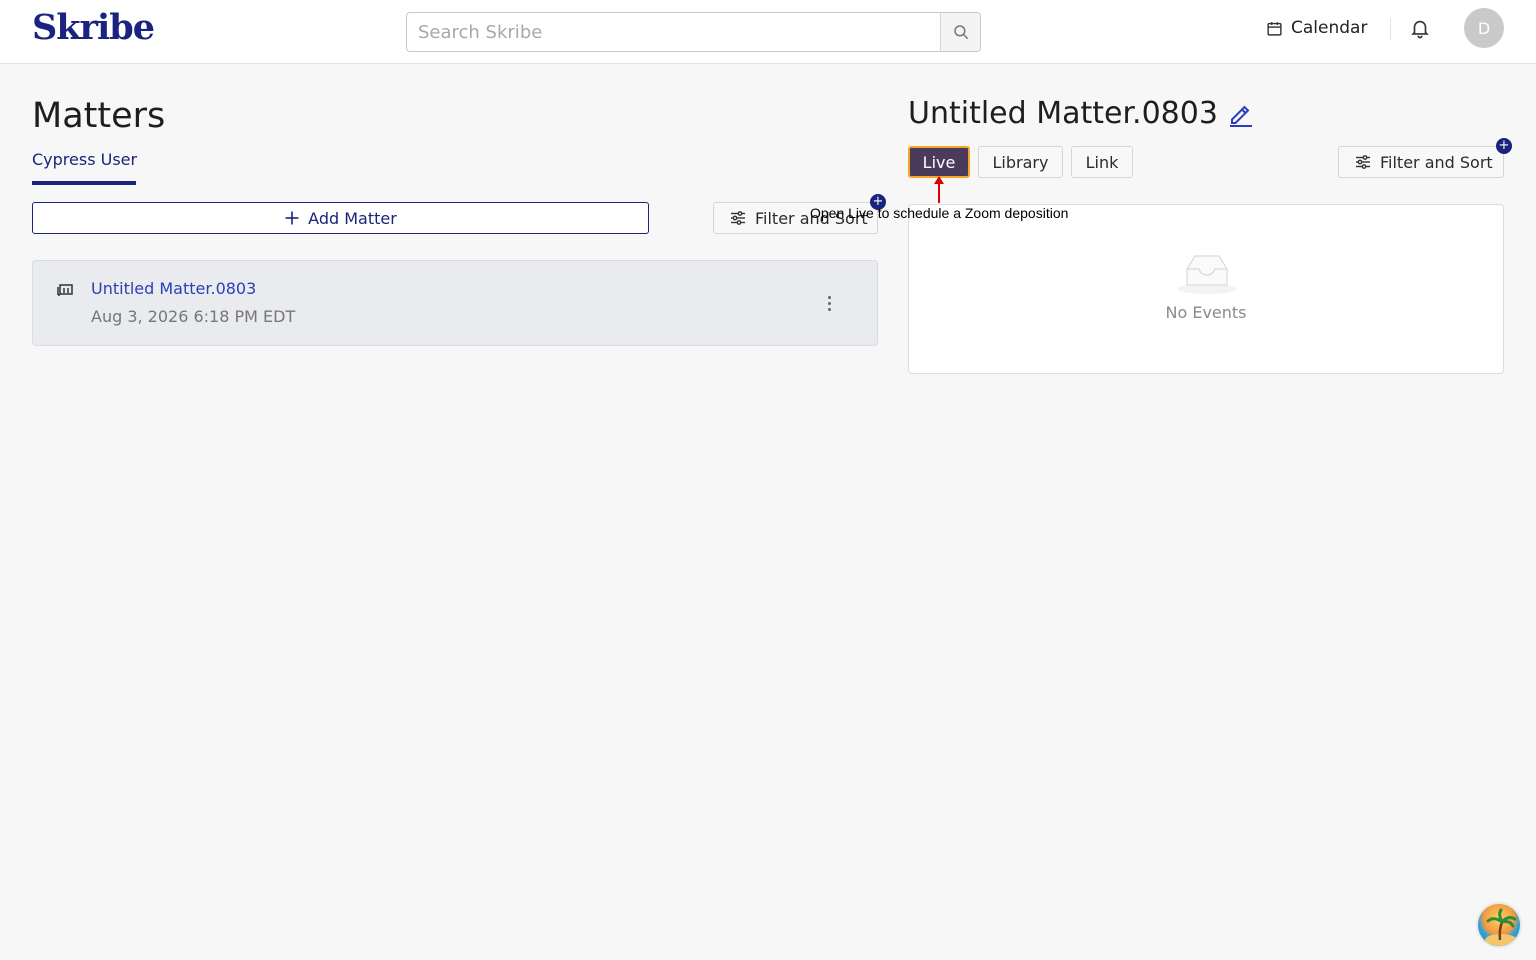  I want to click on matter-title: Untitled Matter.0803, so click(1081, 113).